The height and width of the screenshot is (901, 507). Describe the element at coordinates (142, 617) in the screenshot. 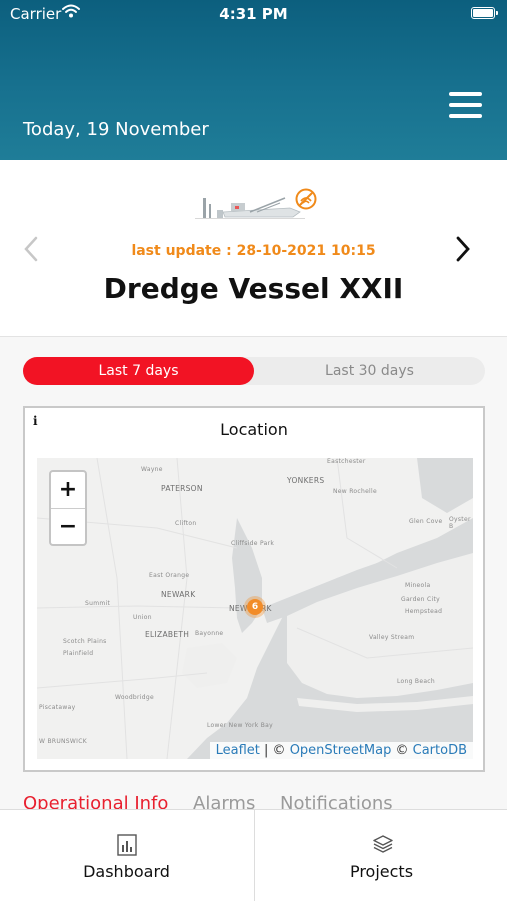

I see `map-label: Union` at that location.